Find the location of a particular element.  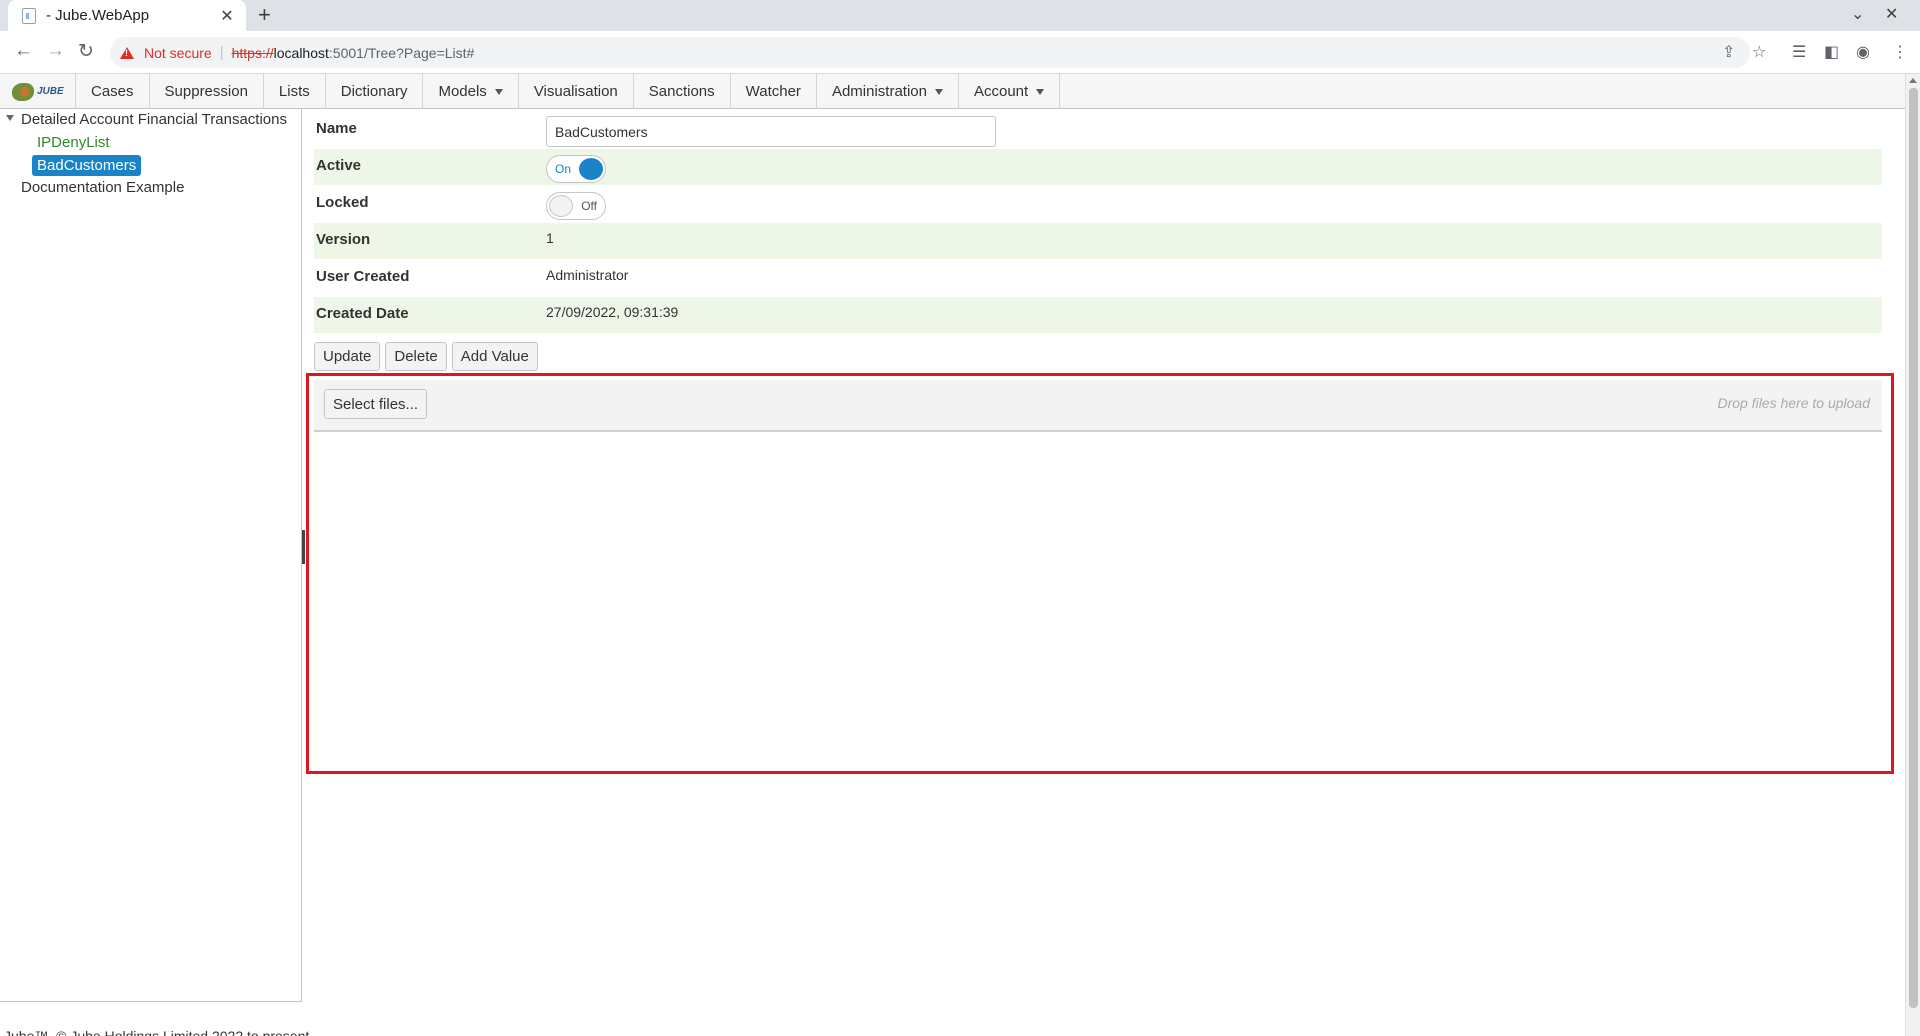

browser-menu-icon: ⋮ is located at coordinates (1900, 52).